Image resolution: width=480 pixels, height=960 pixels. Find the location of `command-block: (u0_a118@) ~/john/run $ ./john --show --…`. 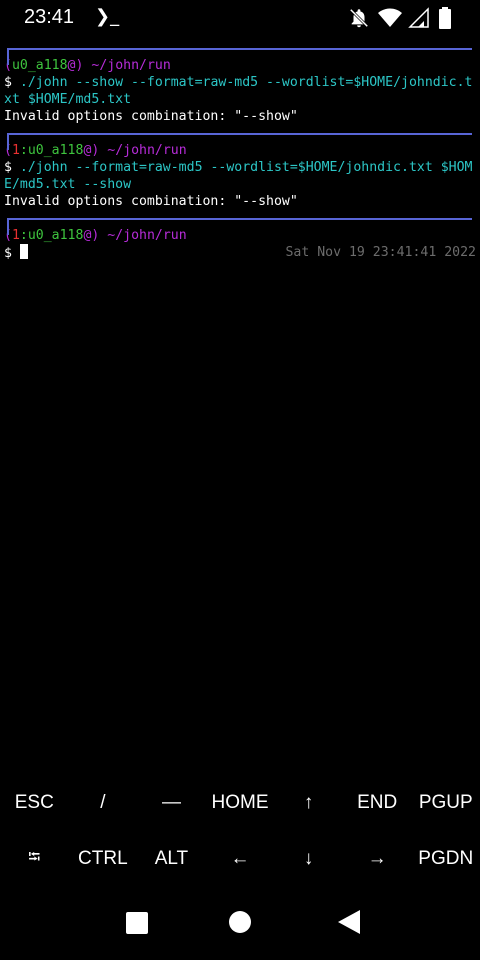

command-block: (u0_a118@) ~/john/run $ ./john --show --… is located at coordinates (240, 82).